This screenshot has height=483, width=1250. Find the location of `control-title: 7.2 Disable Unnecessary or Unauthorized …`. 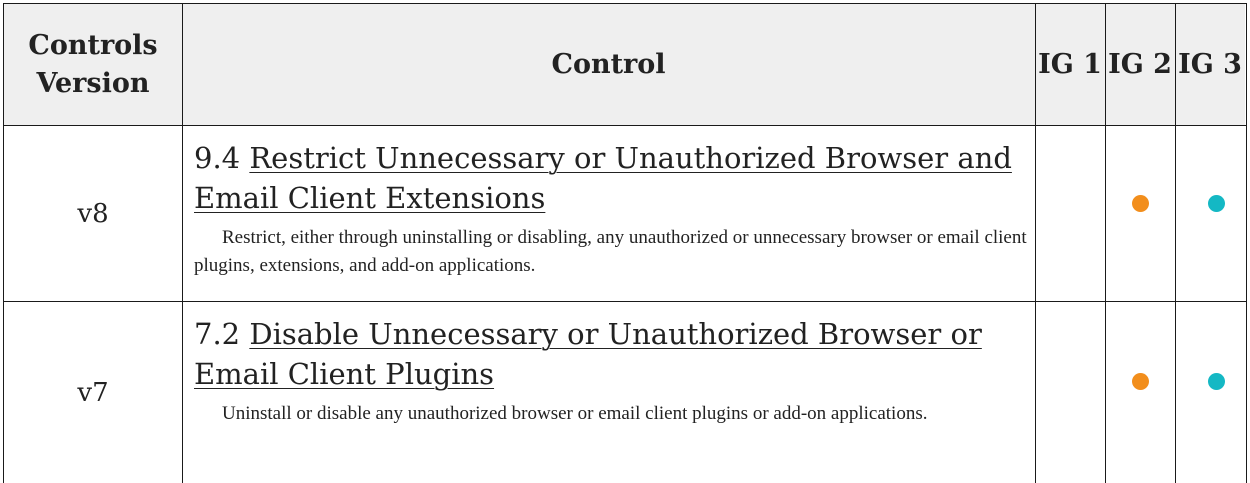

control-title: 7.2 Disable Unnecessary or Unauthorized … is located at coordinates (610, 354).